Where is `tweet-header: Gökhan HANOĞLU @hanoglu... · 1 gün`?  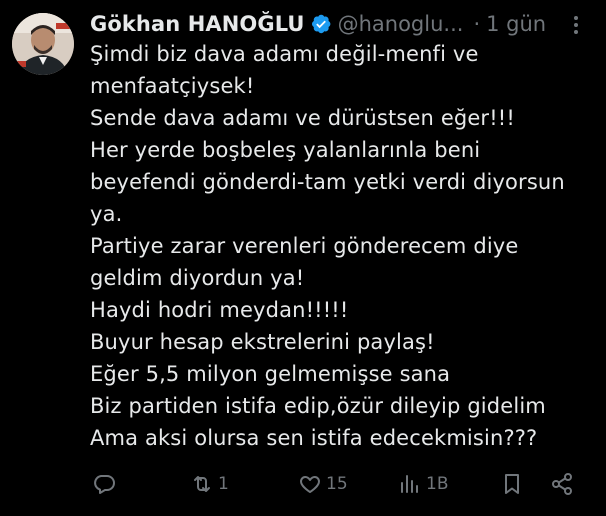
tweet-header: Gökhan HANOĞLU @hanoglu... · 1 gün is located at coordinates (318, 24).